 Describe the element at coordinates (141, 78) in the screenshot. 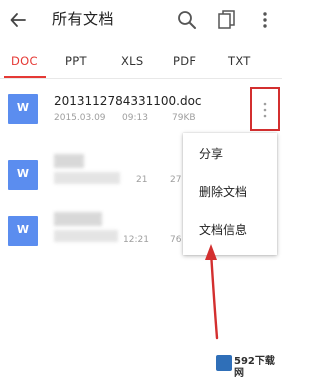

I see `divider` at that location.